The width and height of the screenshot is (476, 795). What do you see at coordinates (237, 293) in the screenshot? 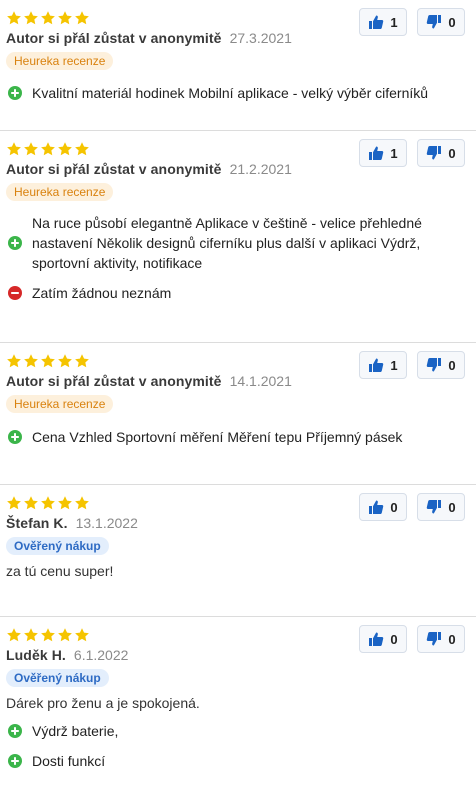
I see `review-con: Zatím žádnou neznám` at bounding box center [237, 293].